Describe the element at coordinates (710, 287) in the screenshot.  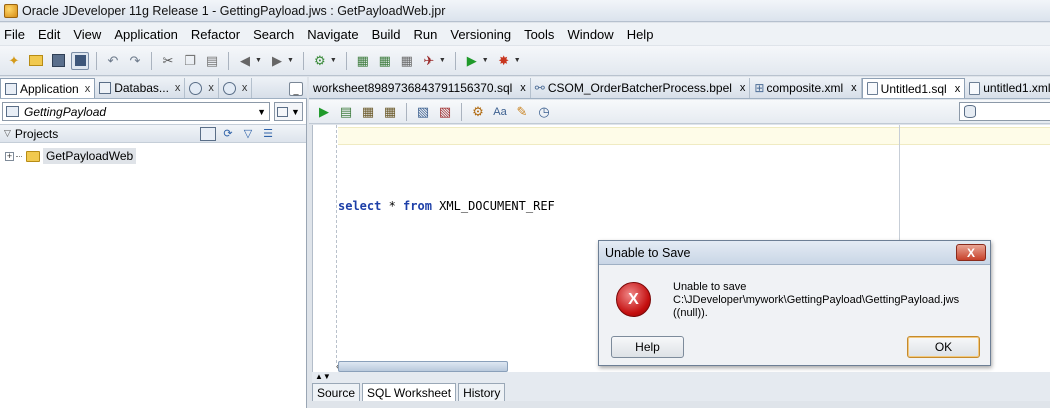
I see `dialog-message-line: Unable to save` at that location.